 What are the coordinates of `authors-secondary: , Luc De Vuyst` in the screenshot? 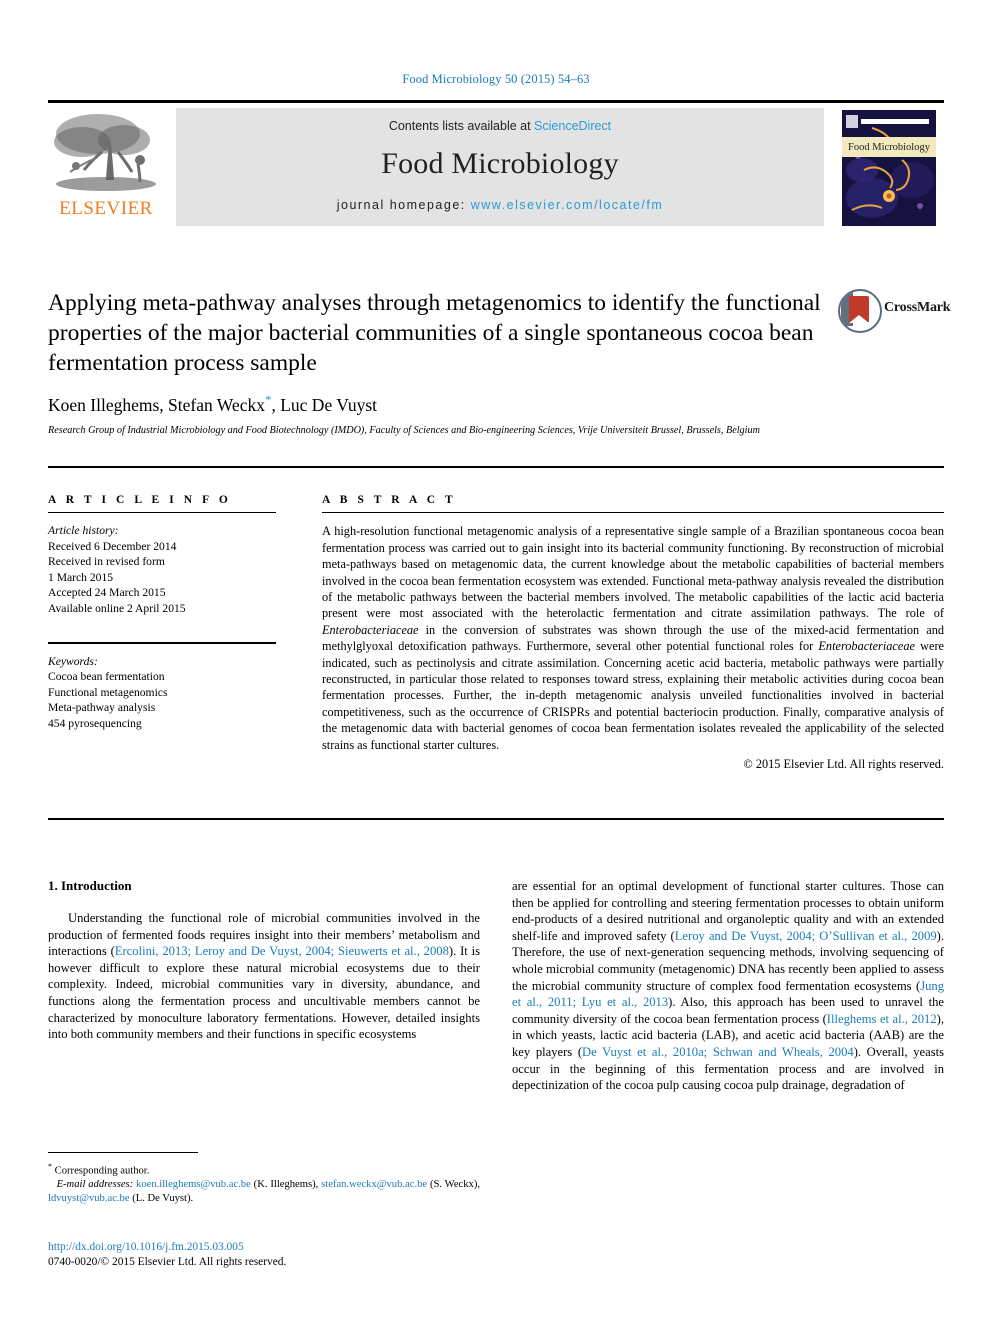 It's located at (324, 404).